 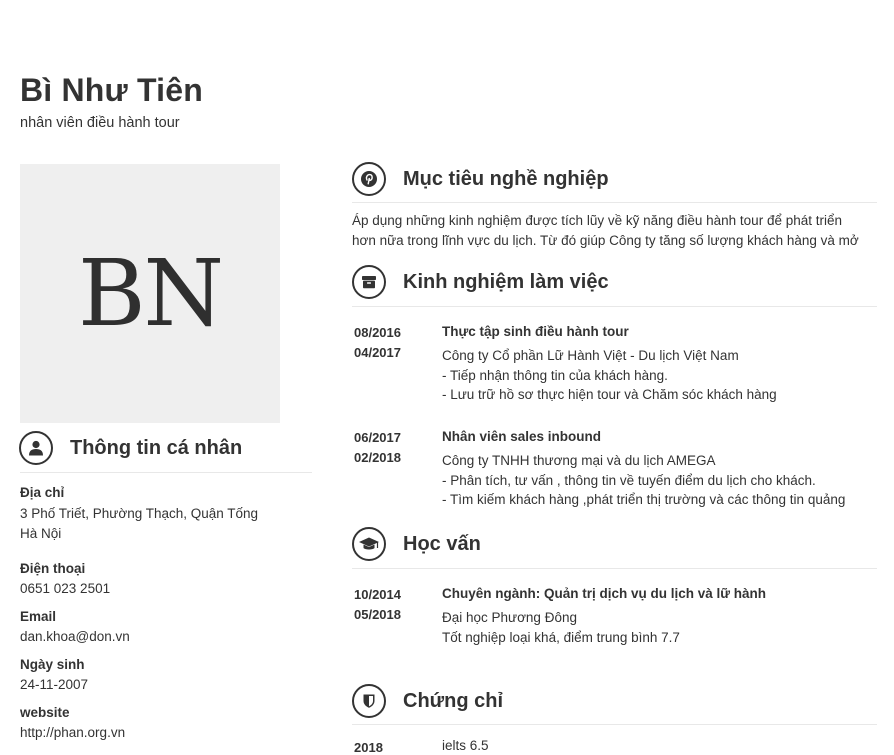 What do you see at coordinates (369, 282) in the screenshot?
I see `archive-icon` at bounding box center [369, 282].